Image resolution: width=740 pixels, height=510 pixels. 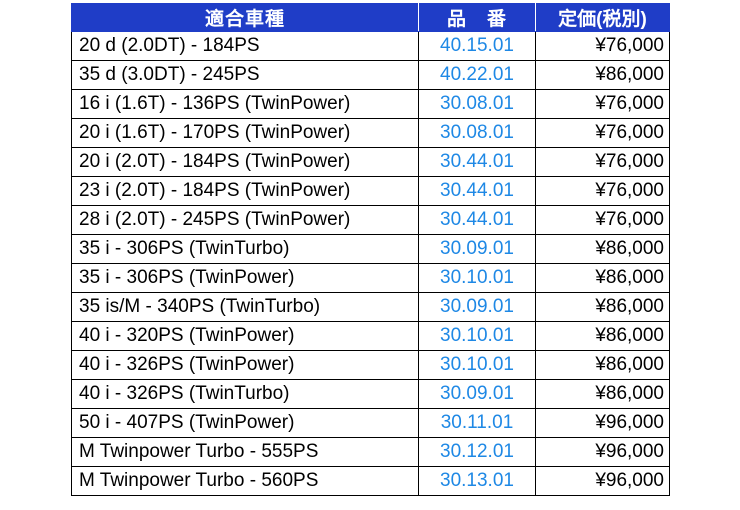 I want to click on model-cell: 35 d (3.0DT) - 245PS, so click(x=245, y=75).